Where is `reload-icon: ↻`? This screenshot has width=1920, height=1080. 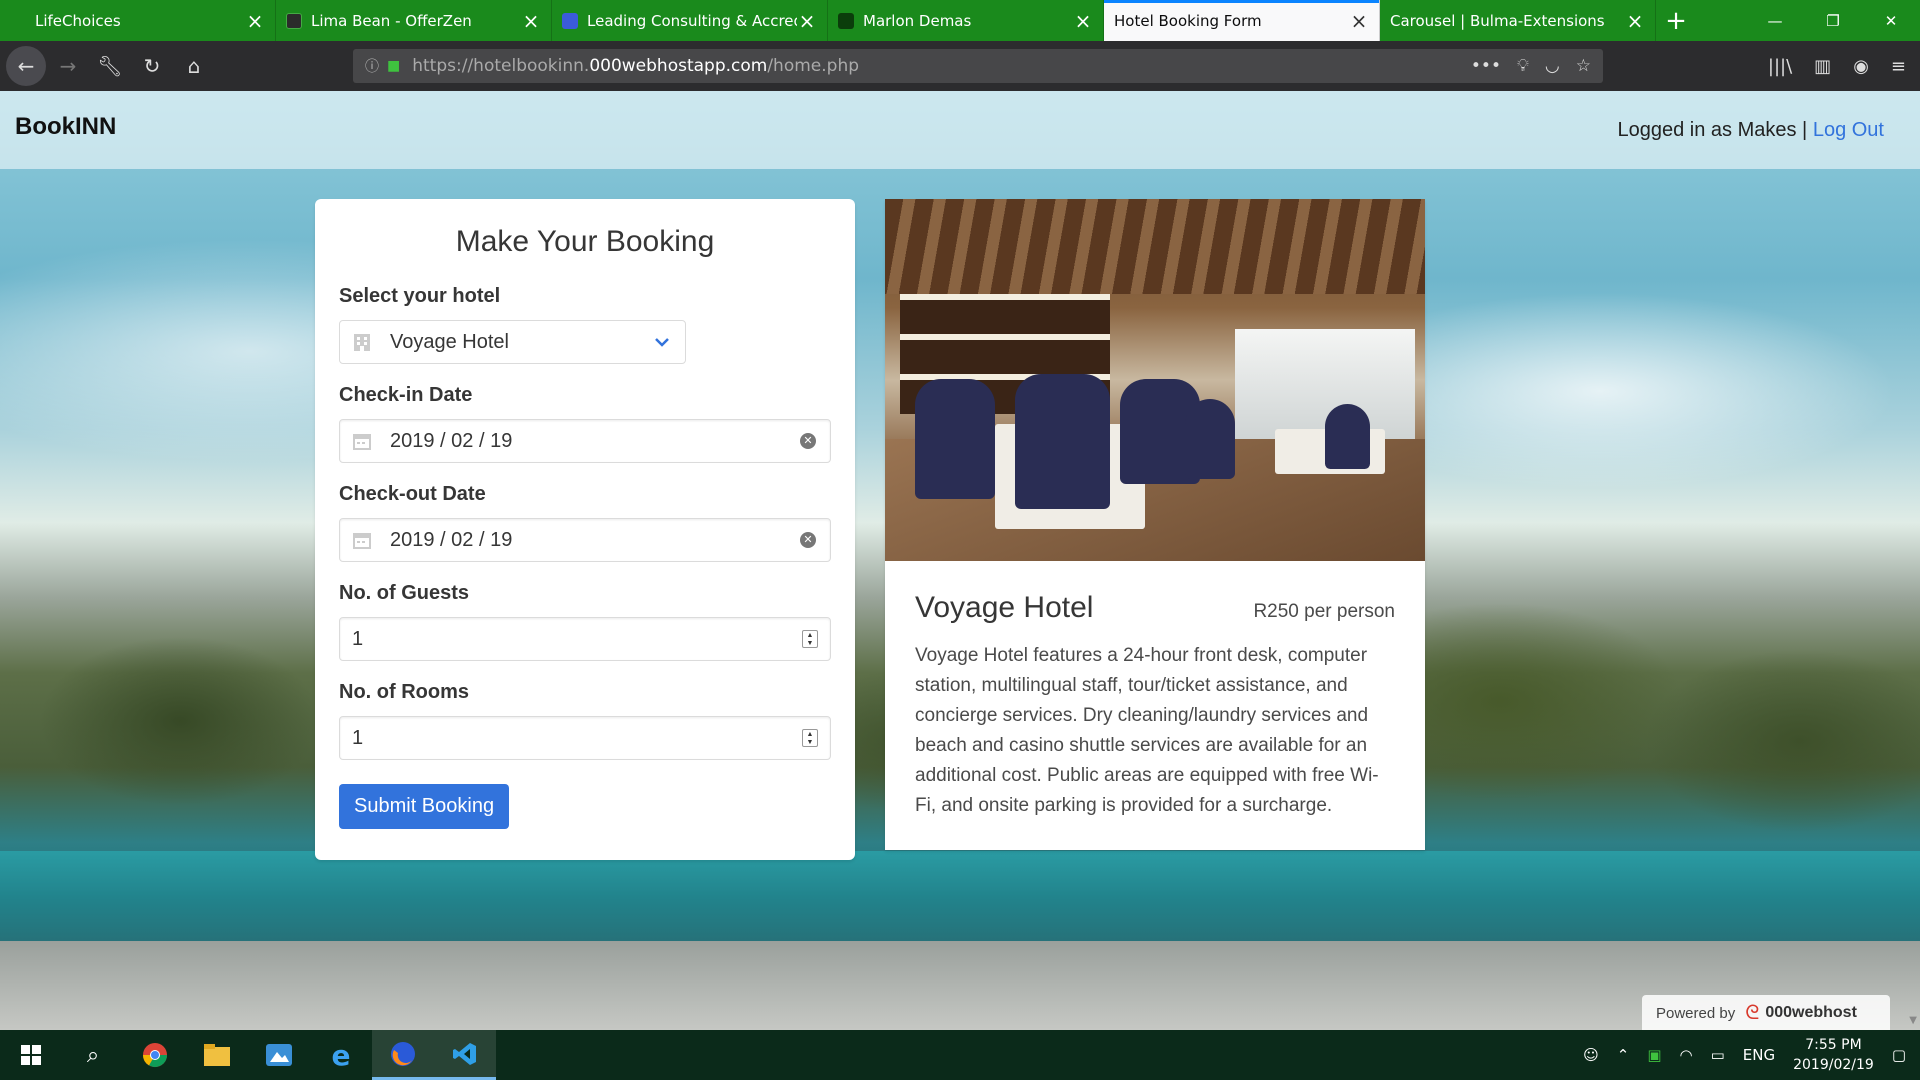 reload-icon: ↻ is located at coordinates (152, 66).